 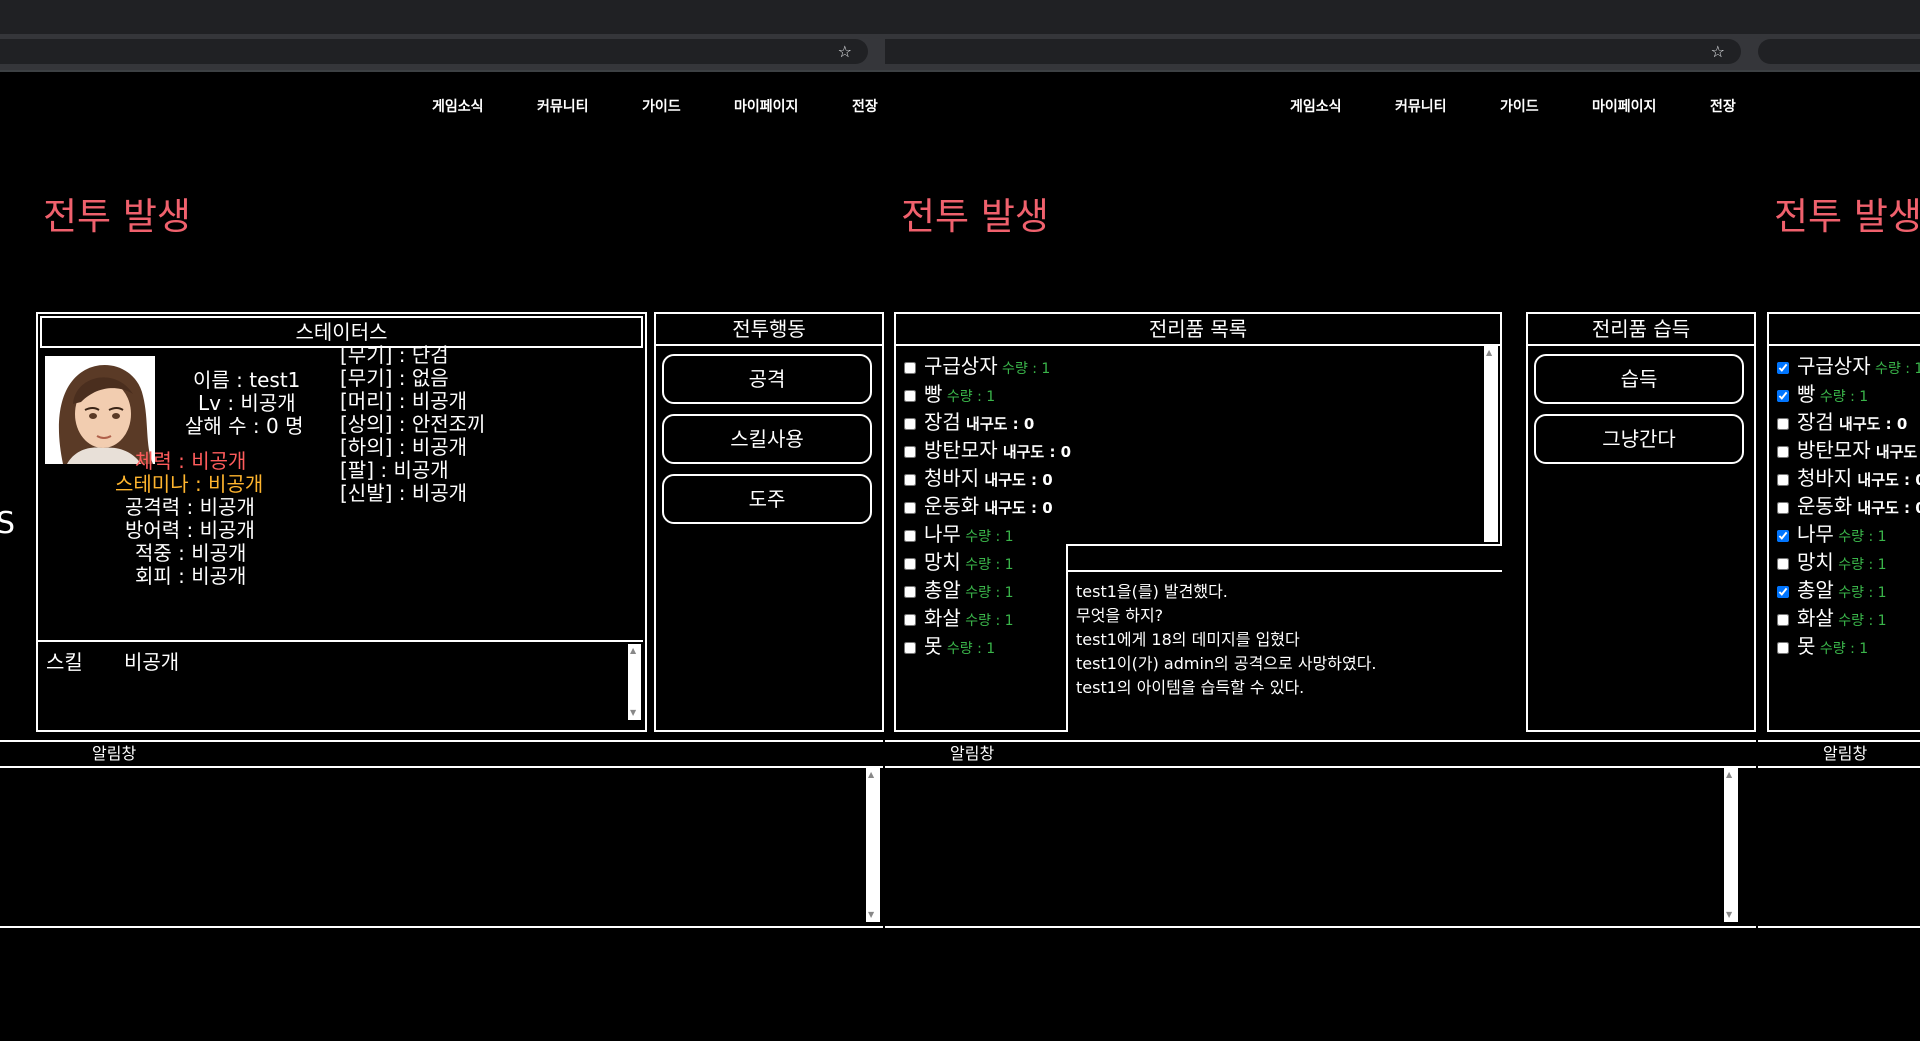 I want to click on browser-tab-bar, so click(x=1321, y=17).